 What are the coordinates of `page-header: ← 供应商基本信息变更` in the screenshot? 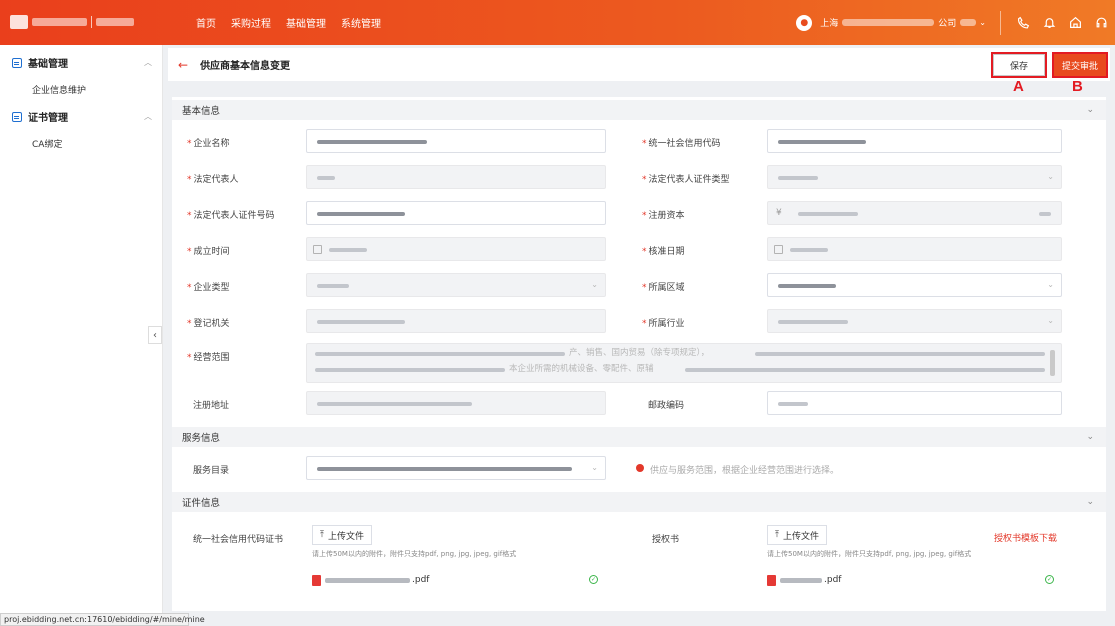 It's located at (639, 64).